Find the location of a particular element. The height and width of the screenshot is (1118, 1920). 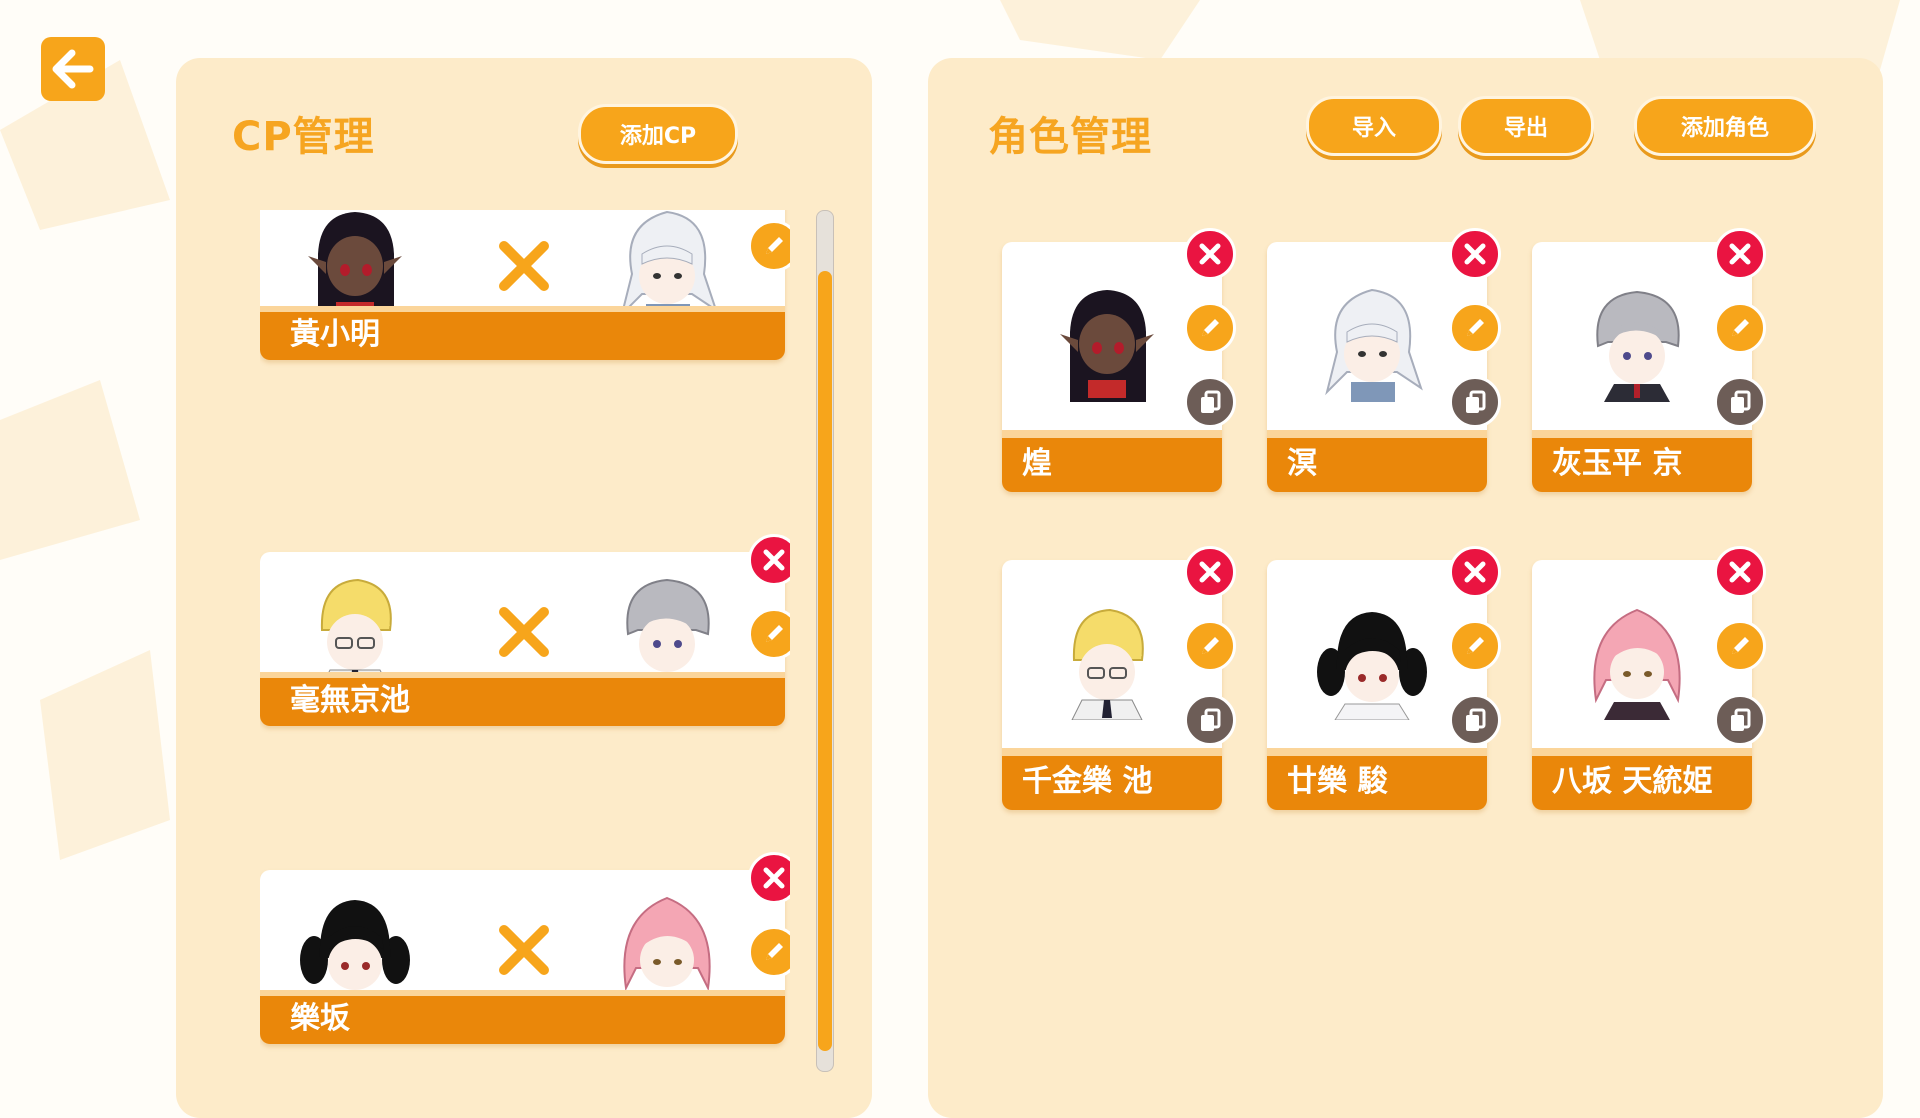

export-button: 导出 is located at coordinates (1526, 126).